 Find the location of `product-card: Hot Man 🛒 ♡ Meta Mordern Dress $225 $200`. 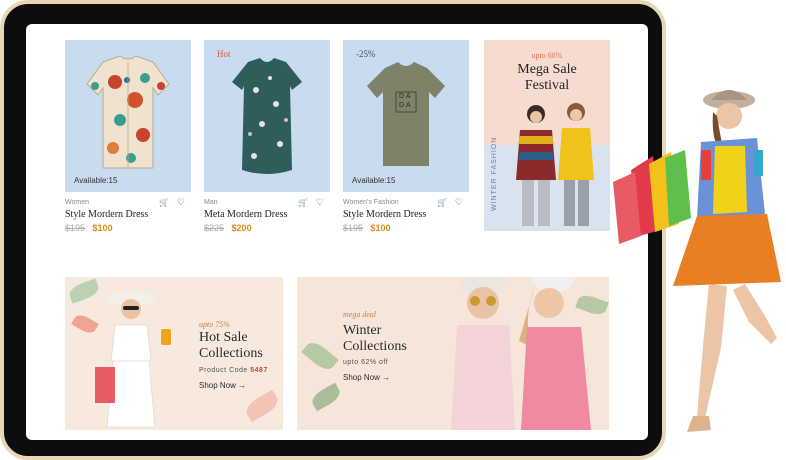

product-card: Hot Man 🛒 ♡ Meta Mordern Dress $225 $200 is located at coordinates (267, 136).